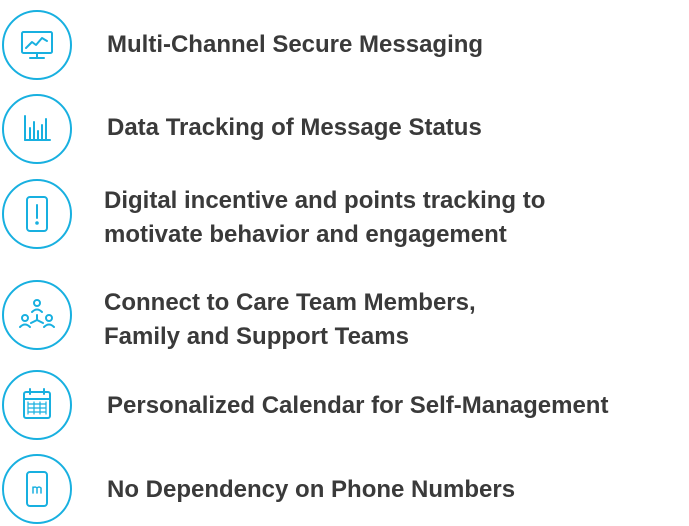 This screenshot has height=526, width=689. Describe the element at coordinates (290, 302) in the screenshot. I see `feature-label-line: Connect to Care Team Members,` at that location.